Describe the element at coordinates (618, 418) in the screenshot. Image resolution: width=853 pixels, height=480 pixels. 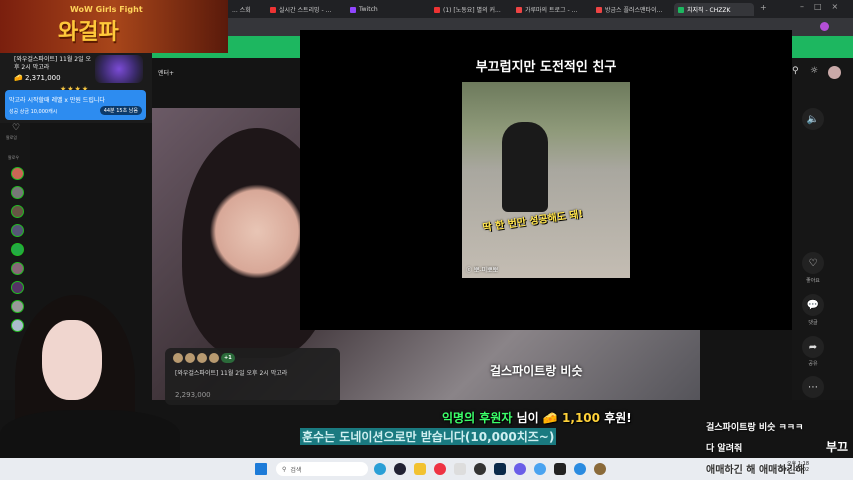
I see `donation-action: 후원!` at that location.